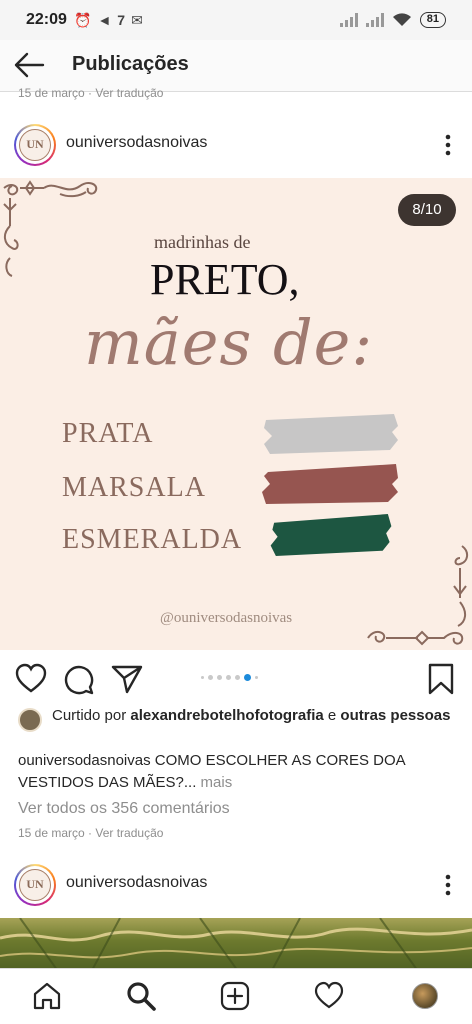 The height and width of the screenshot is (1024, 472). I want to click on new-post-icon, so click(235, 996).